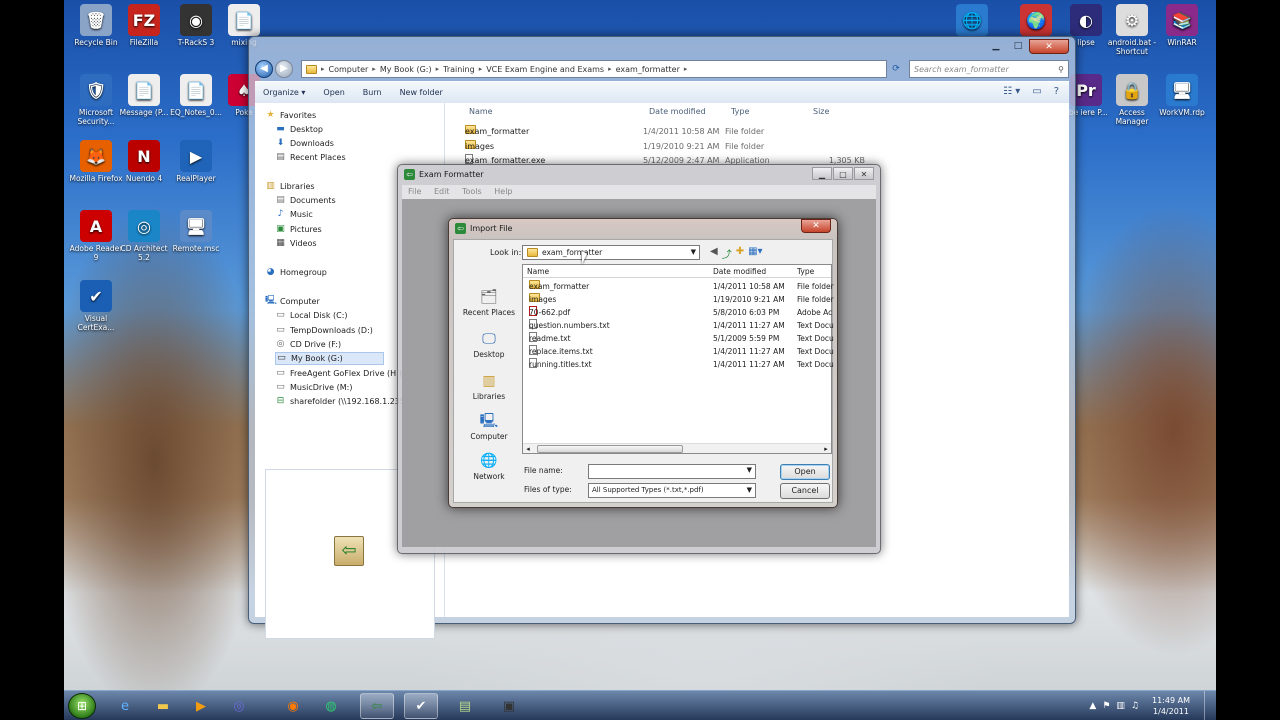 The image size is (1280, 720). I want to click on file-row: images 1/19/2010 9:21 AM File folder, so click(665, 146).